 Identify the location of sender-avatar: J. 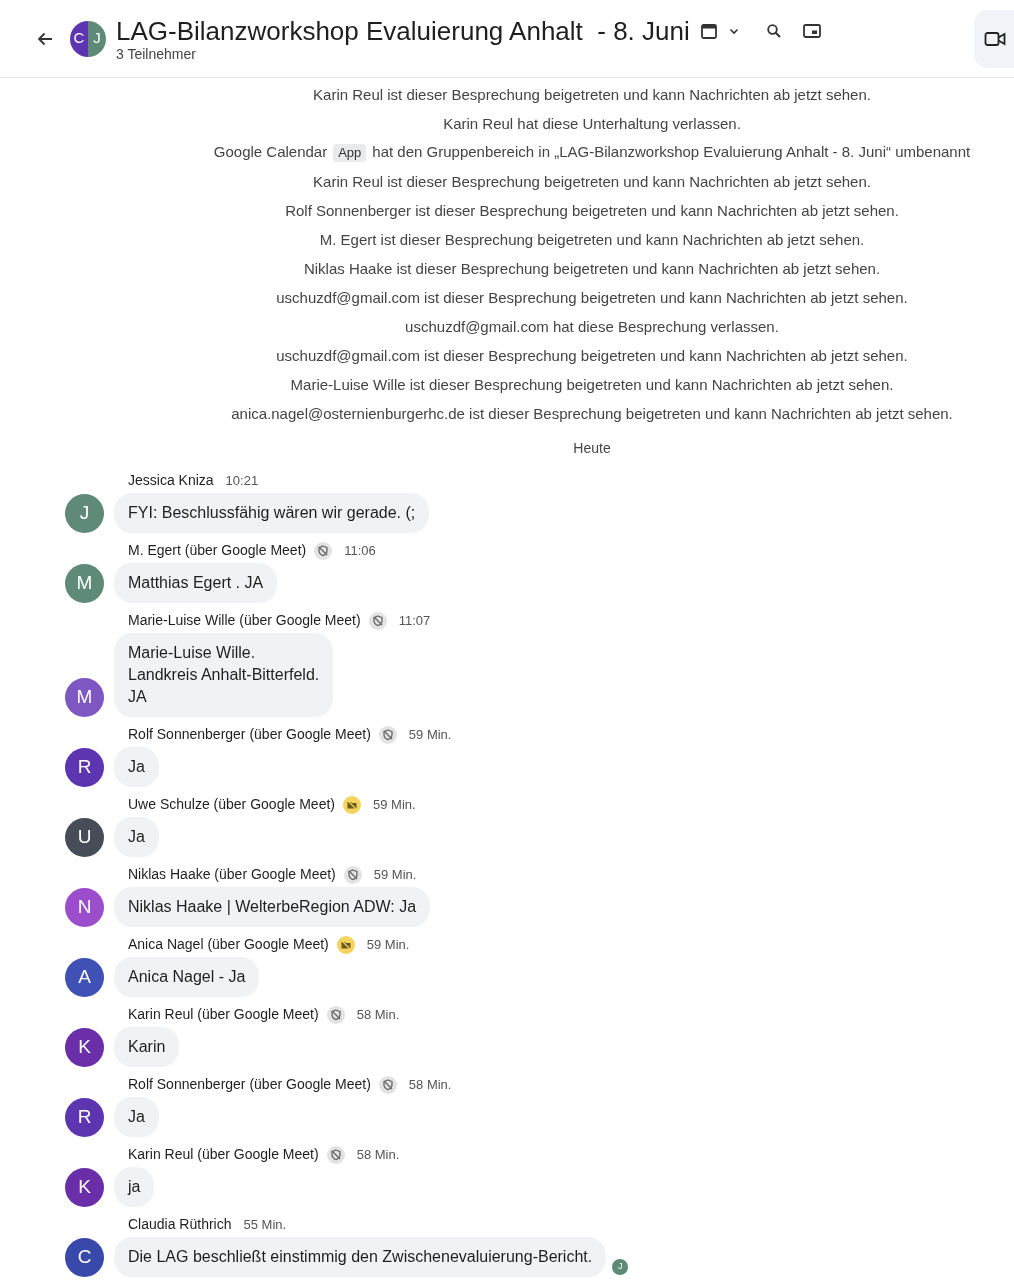
(84, 513).